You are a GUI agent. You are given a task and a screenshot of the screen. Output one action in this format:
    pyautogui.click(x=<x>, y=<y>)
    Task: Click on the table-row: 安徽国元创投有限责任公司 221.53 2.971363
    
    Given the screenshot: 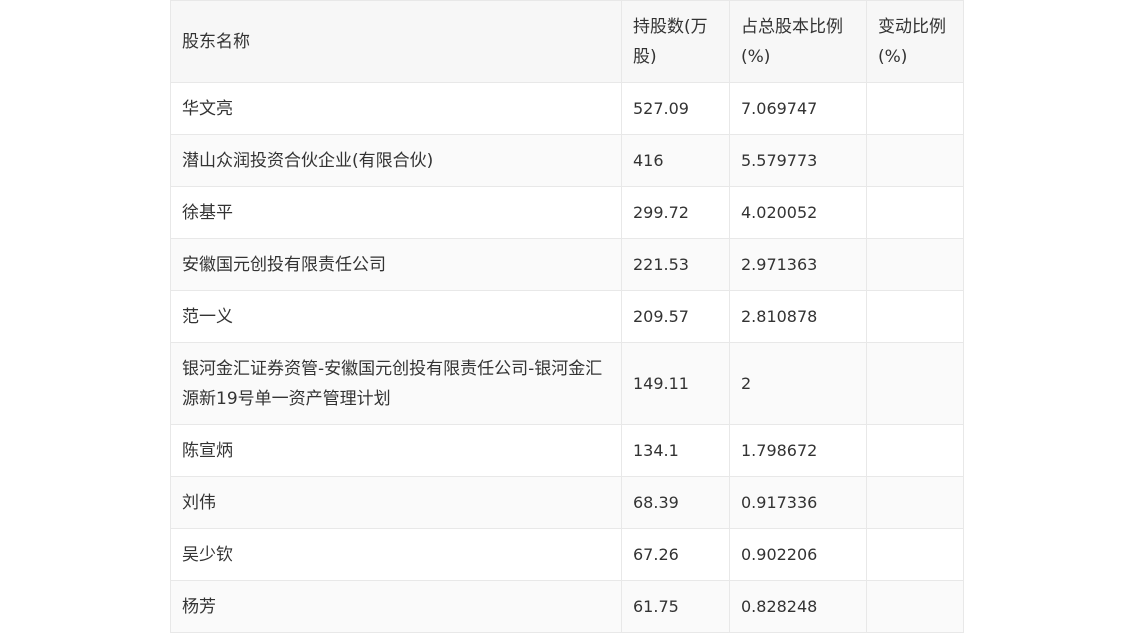 What is the action you would take?
    pyautogui.click(x=567, y=264)
    